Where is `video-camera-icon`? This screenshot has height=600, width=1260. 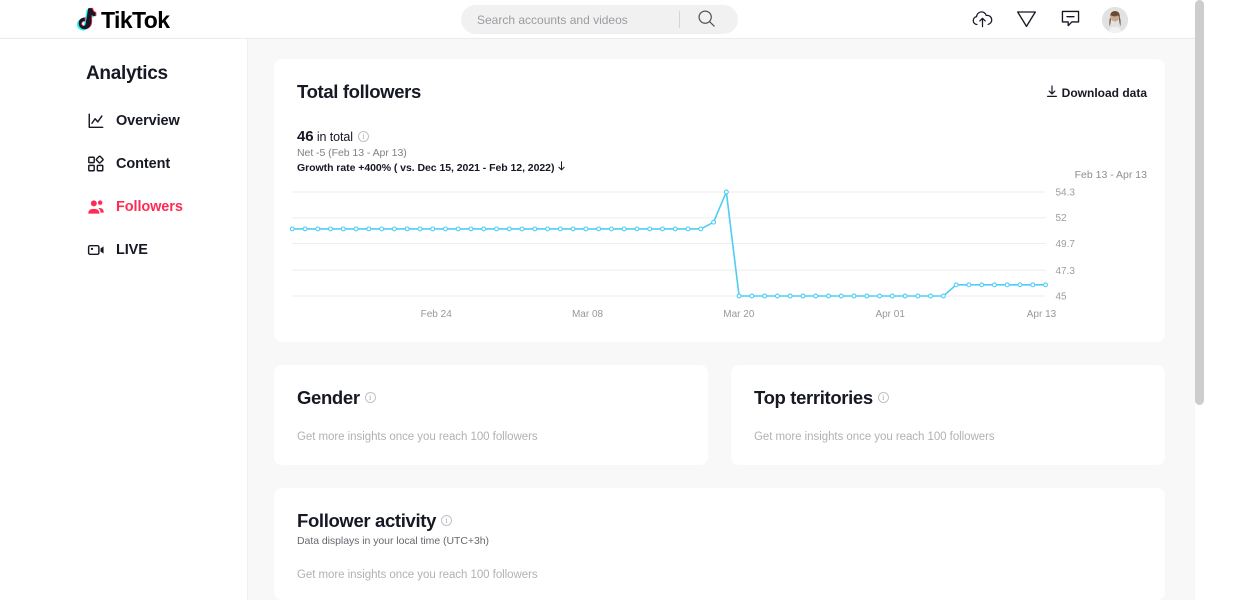 video-camera-icon is located at coordinates (95, 250).